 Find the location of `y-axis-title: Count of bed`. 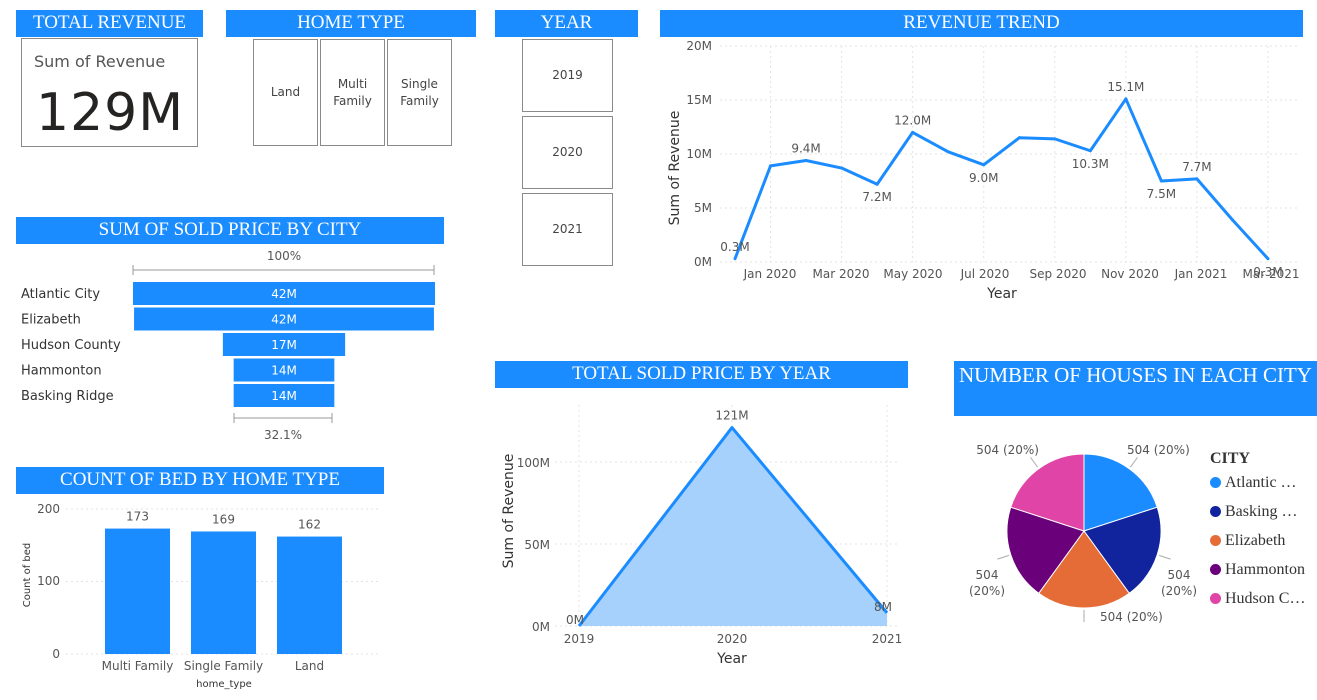

y-axis-title: Count of bed is located at coordinates (27, 575).